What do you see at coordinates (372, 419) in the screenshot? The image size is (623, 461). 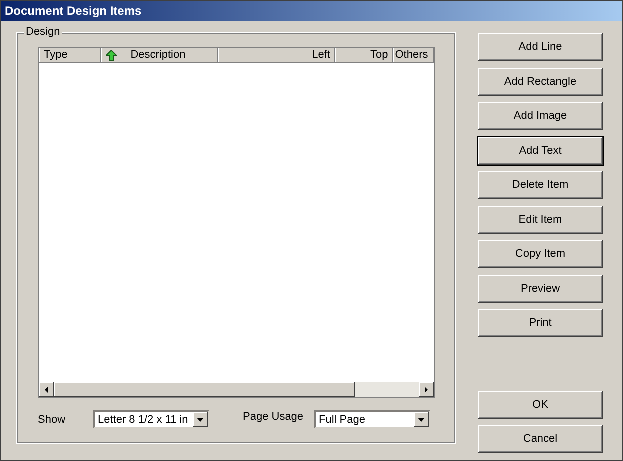 I see `page-usage-dropdown: Full Page` at bounding box center [372, 419].